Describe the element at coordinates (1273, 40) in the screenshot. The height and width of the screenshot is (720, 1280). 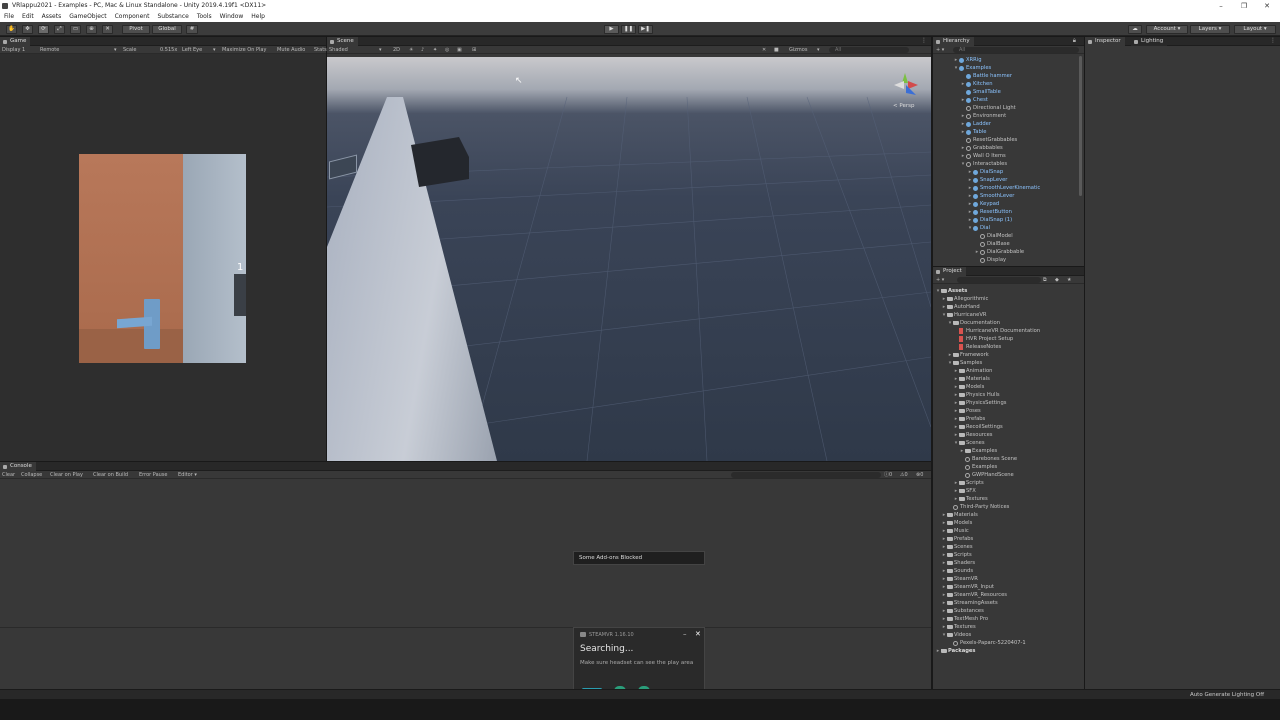
I see `inspector-menu-icon: ⋮` at that location.